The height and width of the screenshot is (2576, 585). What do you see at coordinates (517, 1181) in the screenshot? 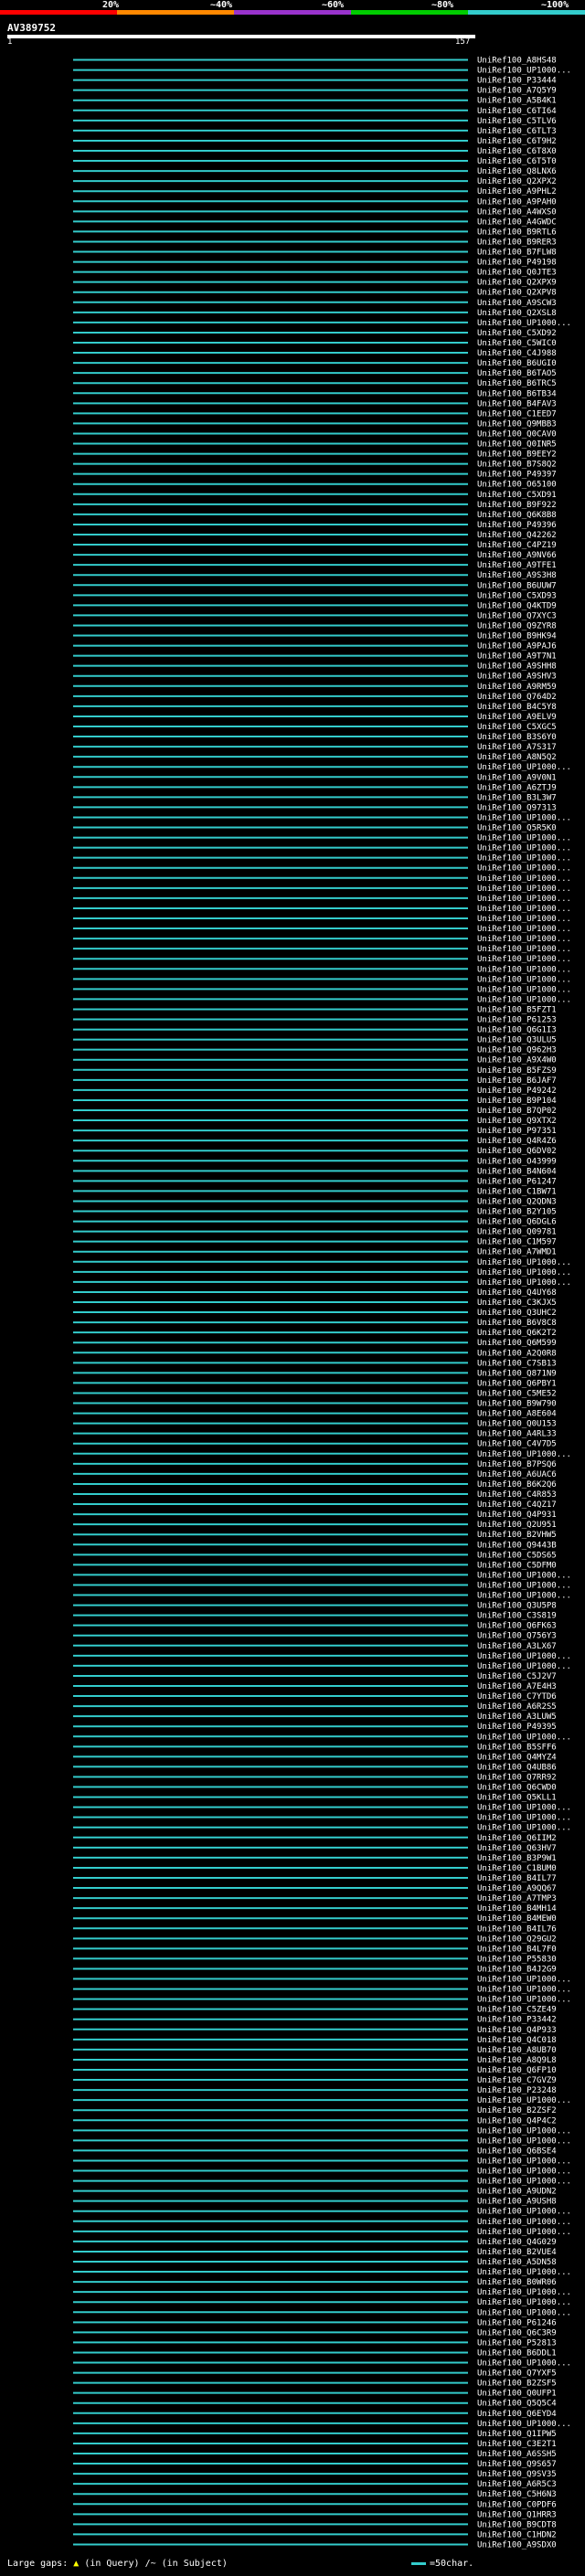
I see `hit-label: UniRef100_P61247` at bounding box center [517, 1181].